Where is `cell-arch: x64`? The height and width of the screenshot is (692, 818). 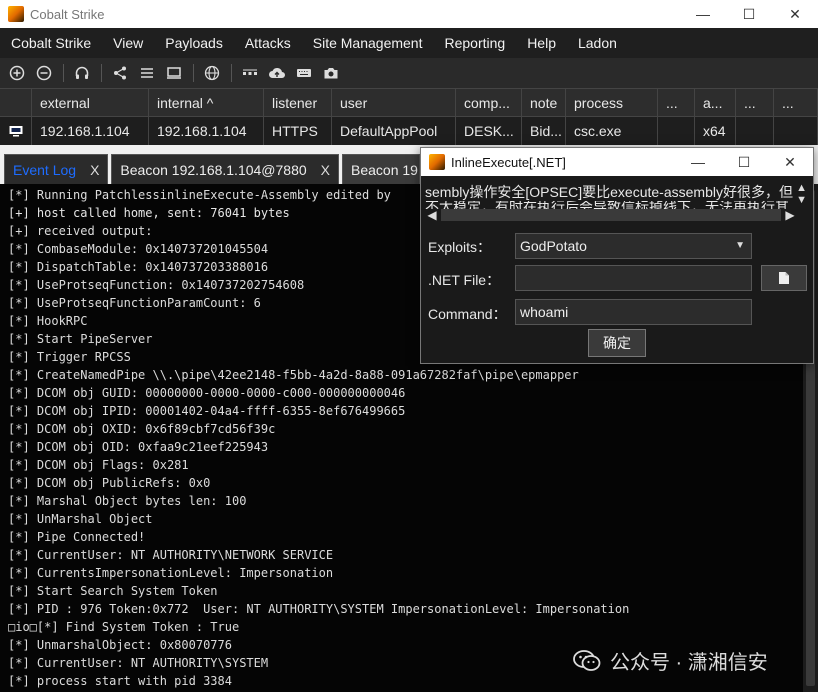 cell-arch: x64 is located at coordinates (715, 131).